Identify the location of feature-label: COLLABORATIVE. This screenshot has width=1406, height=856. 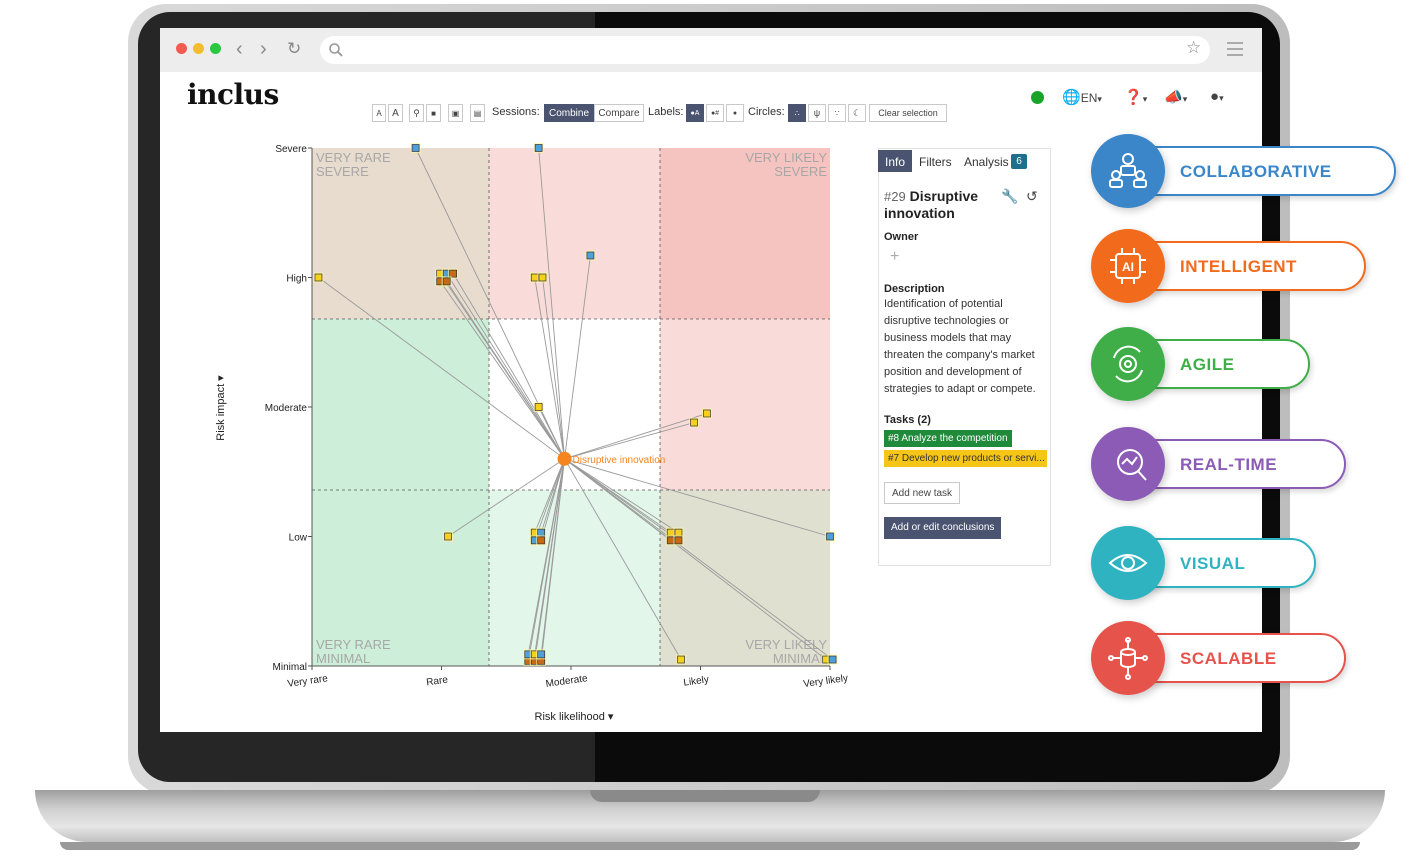
(1256, 171).